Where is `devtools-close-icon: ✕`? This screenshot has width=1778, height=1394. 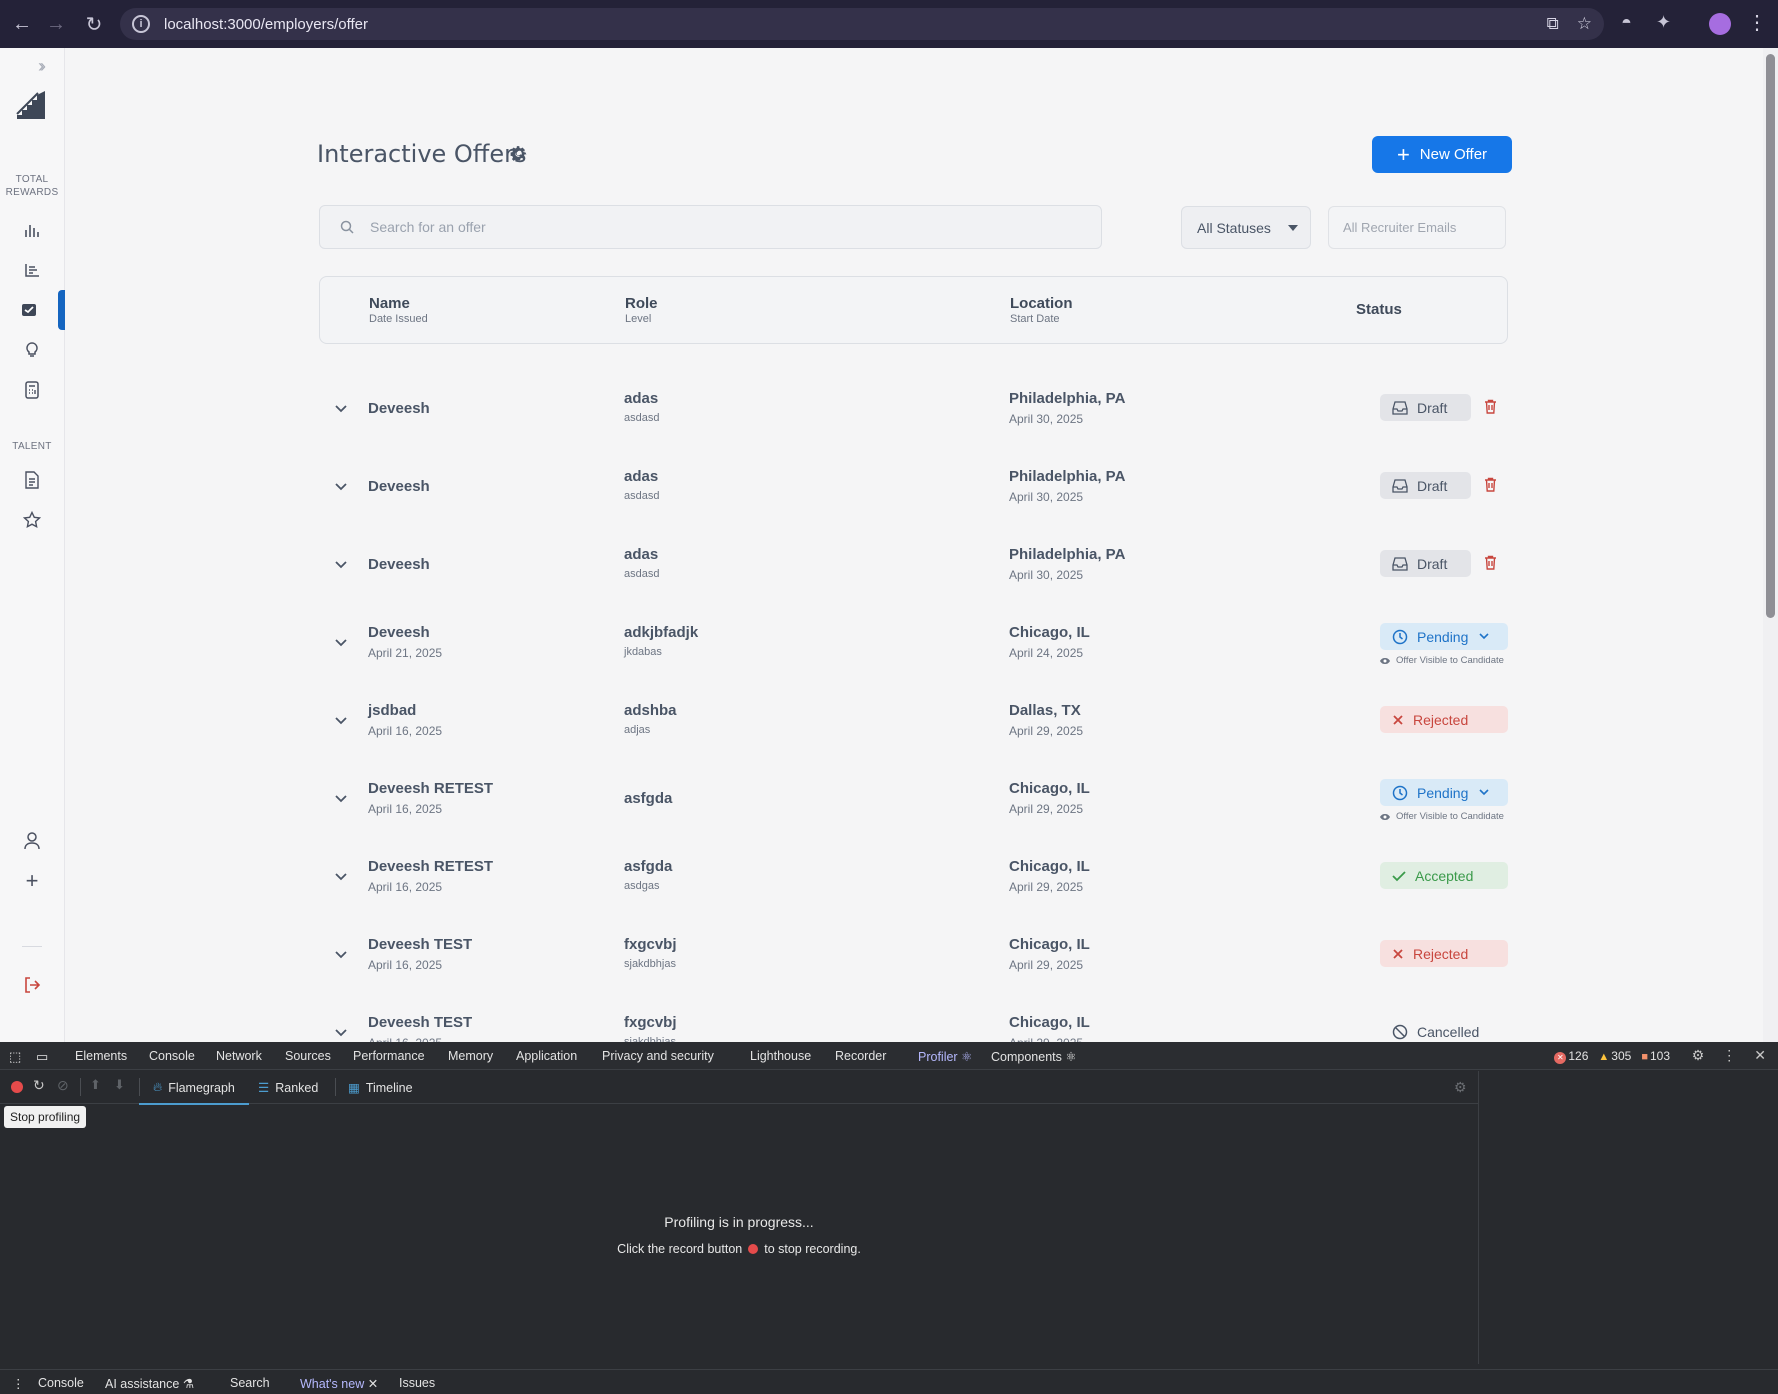
devtools-close-icon: ✕ is located at coordinates (1760, 1055).